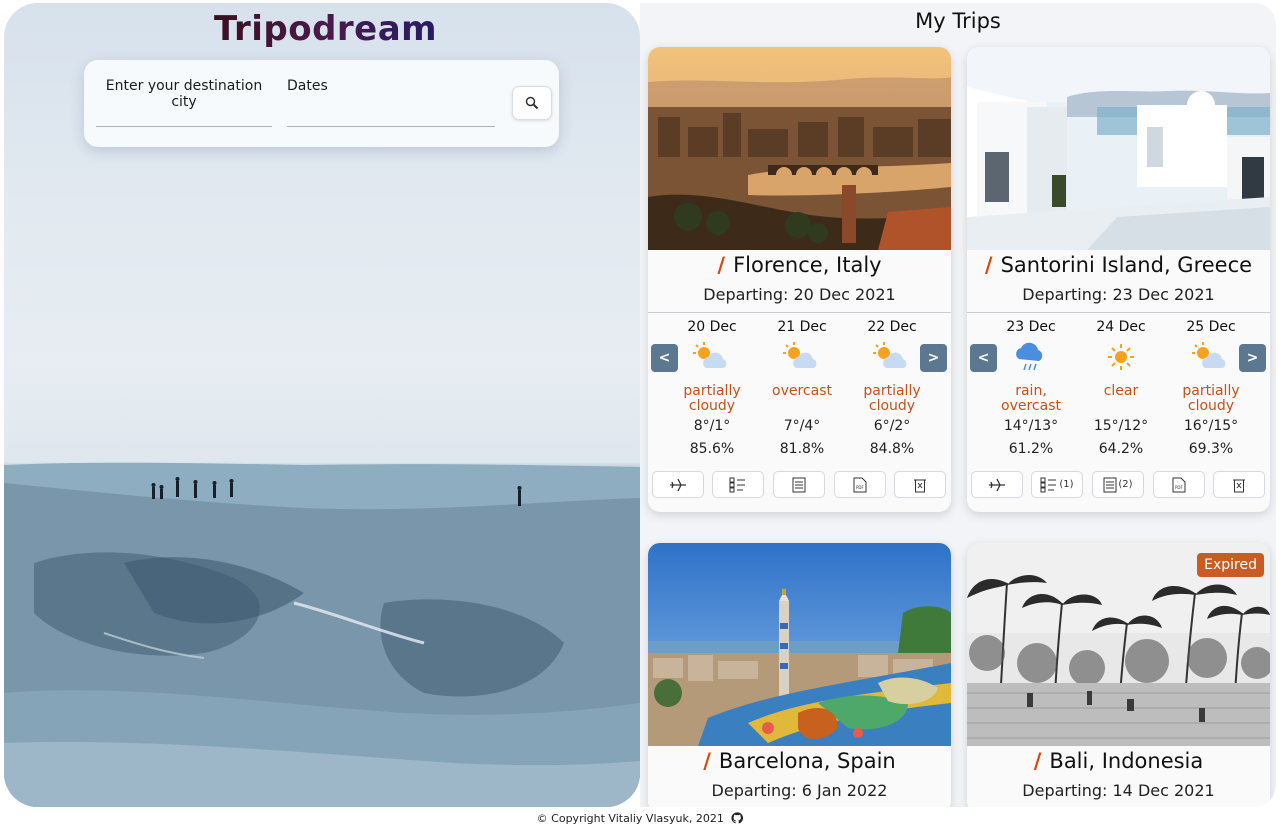 Image resolution: width=1280 pixels, height=828 pixels. Describe the element at coordinates (802, 391) in the screenshot. I see `forecast-condition: overcast` at that location.